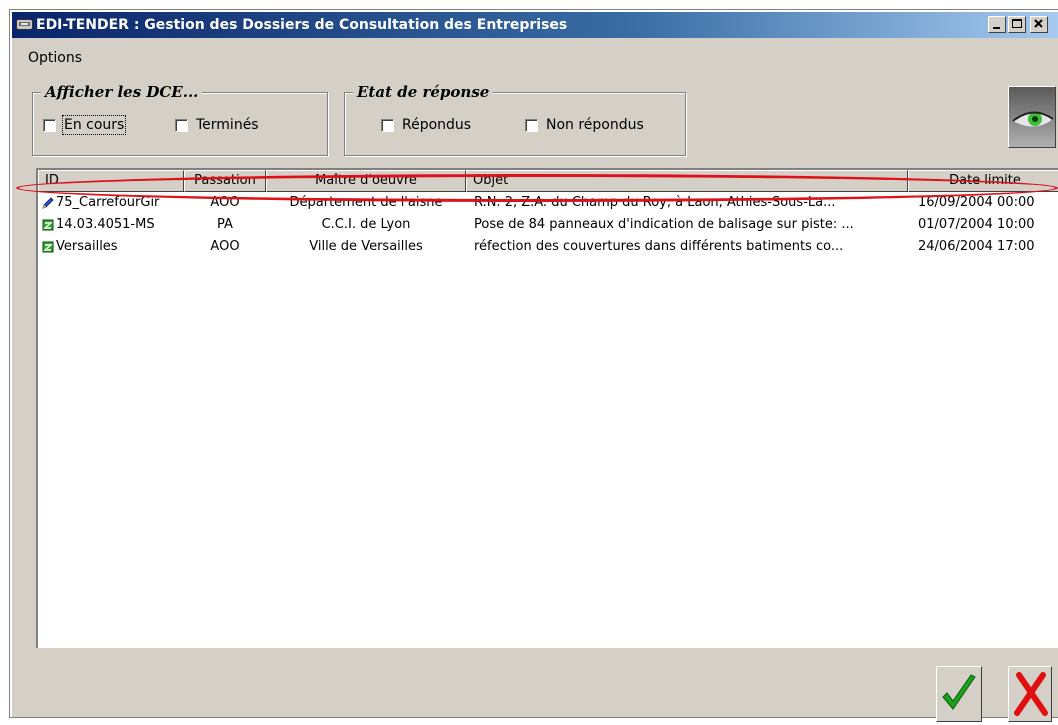 The image size is (1058, 725). What do you see at coordinates (976, 202) in the screenshot?
I see `cell-date-limite: 16/09/2004 00:00` at bounding box center [976, 202].